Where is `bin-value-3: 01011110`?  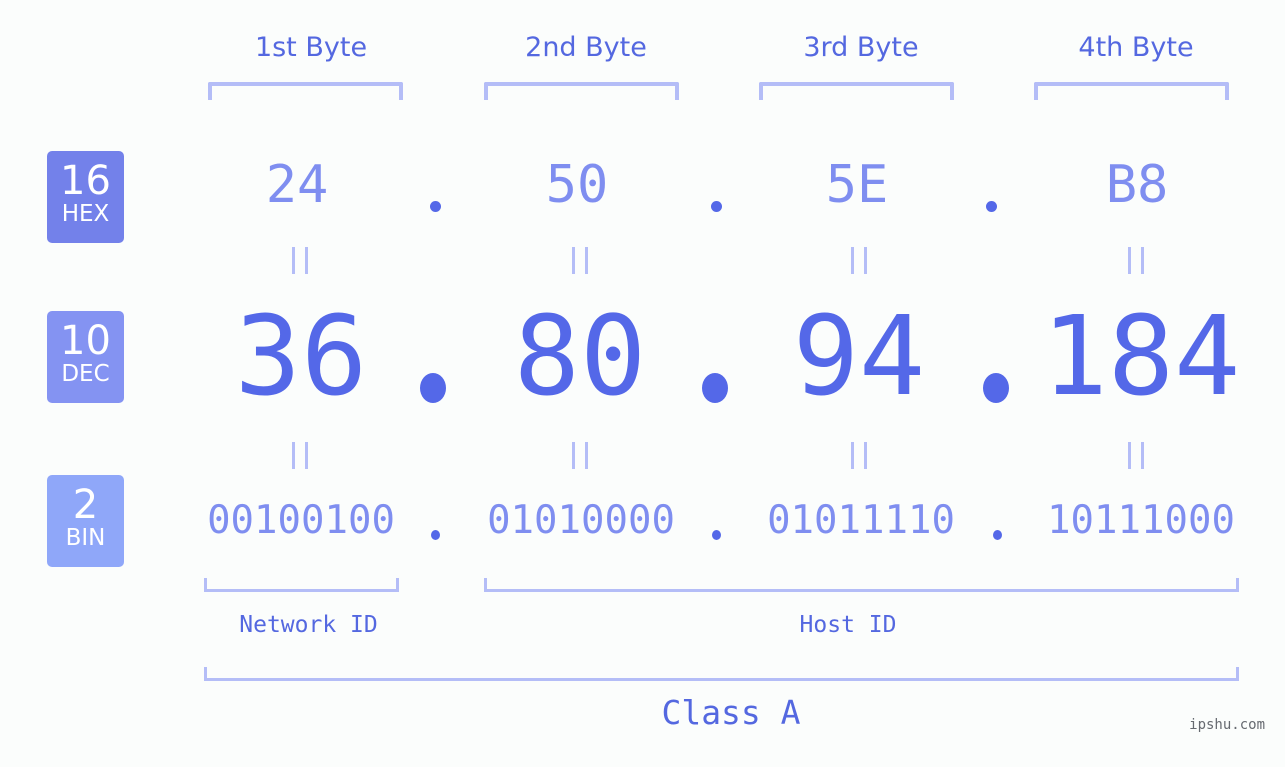
bin-value-3: 01011110 is located at coordinates (861, 520).